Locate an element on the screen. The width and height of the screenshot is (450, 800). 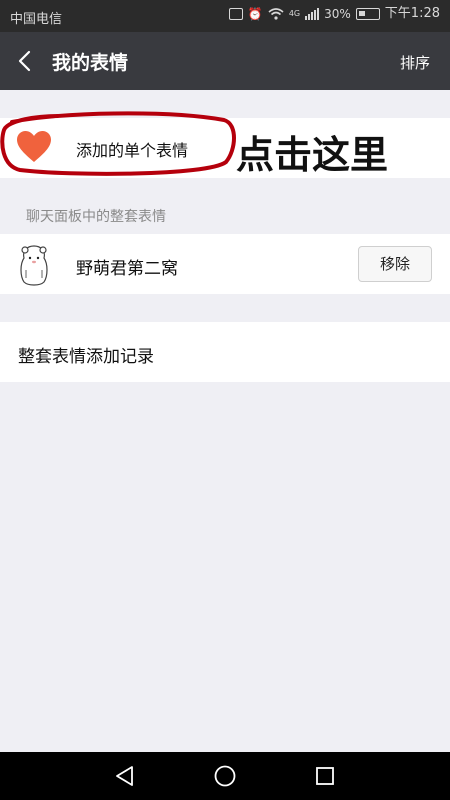
page-title: 我的表情 is located at coordinates (90, 63).